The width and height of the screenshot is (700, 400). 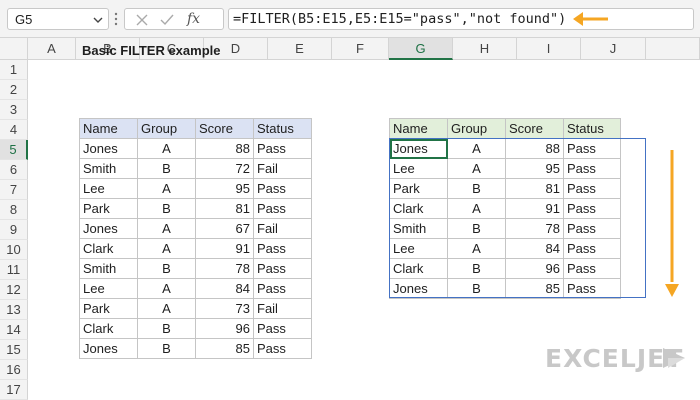 What do you see at coordinates (193, 19) in the screenshot?
I see `insert-function-icon: fx` at bounding box center [193, 19].